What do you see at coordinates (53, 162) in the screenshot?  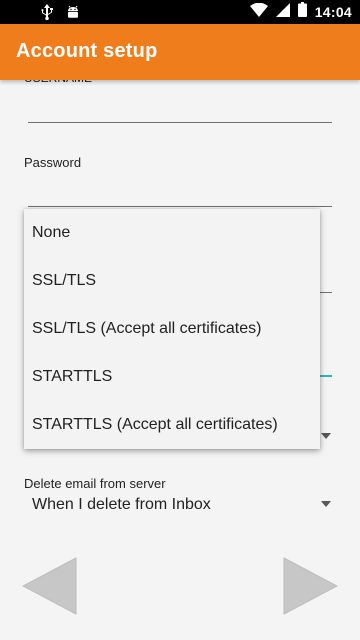 I see `password-label: Password` at bounding box center [53, 162].